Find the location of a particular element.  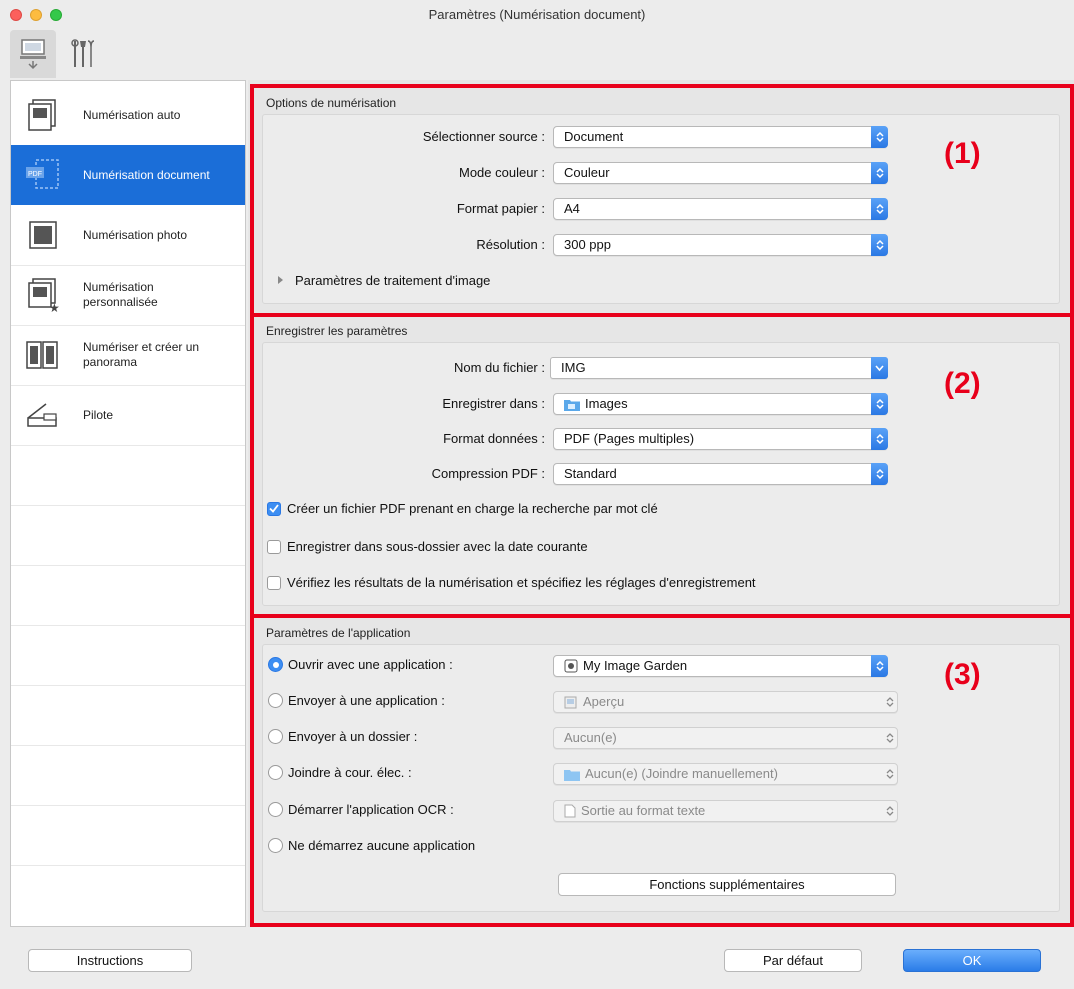

data-format-label: Format données : is located at coordinates (494, 438).